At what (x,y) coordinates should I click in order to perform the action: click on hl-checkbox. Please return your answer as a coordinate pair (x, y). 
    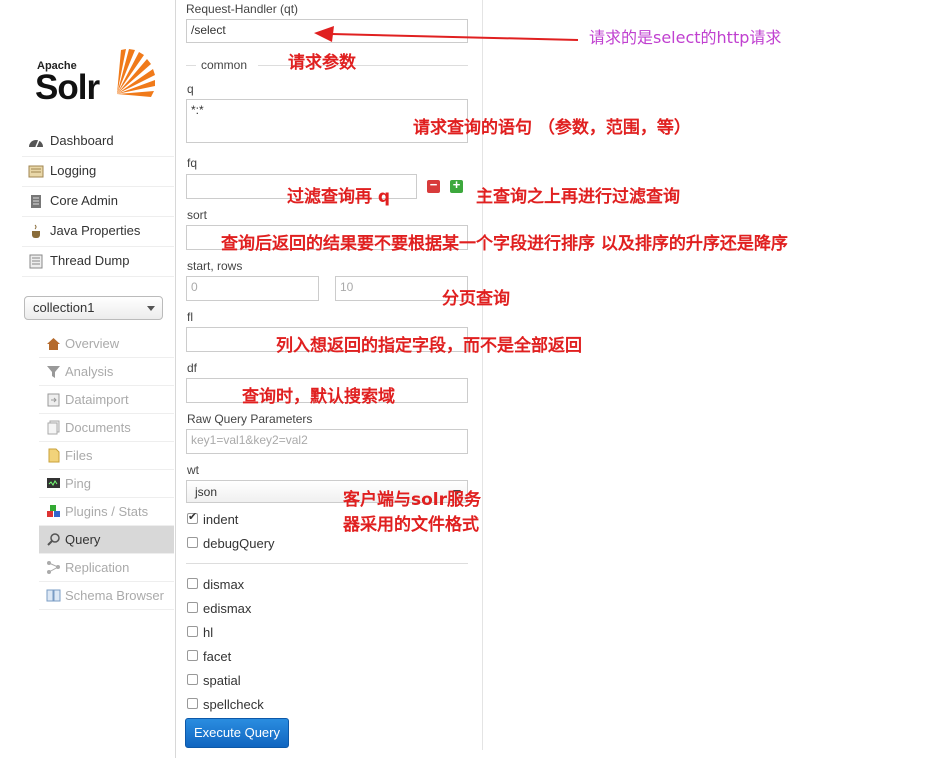
    Looking at the image, I should click on (192, 631).